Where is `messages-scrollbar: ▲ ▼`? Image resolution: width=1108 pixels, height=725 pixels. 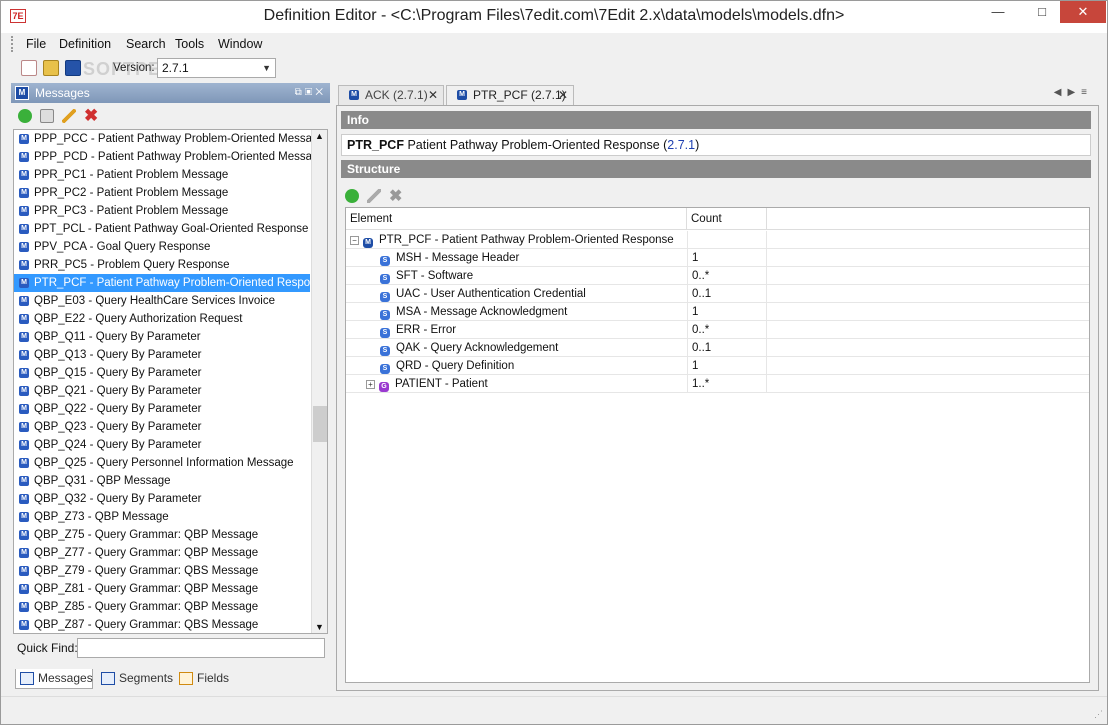 messages-scrollbar: ▲ ▼ is located at coordinates (319, 381).